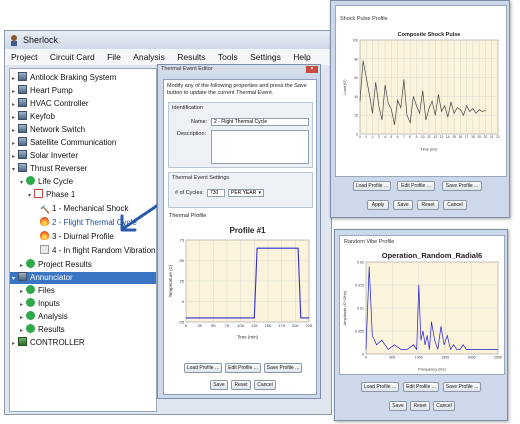 The height and width of the screenshot is (424, 520). Describe the element at coordinates (45, 209) in the screenshot. I see `hammer-icon: 🔨` at that location.